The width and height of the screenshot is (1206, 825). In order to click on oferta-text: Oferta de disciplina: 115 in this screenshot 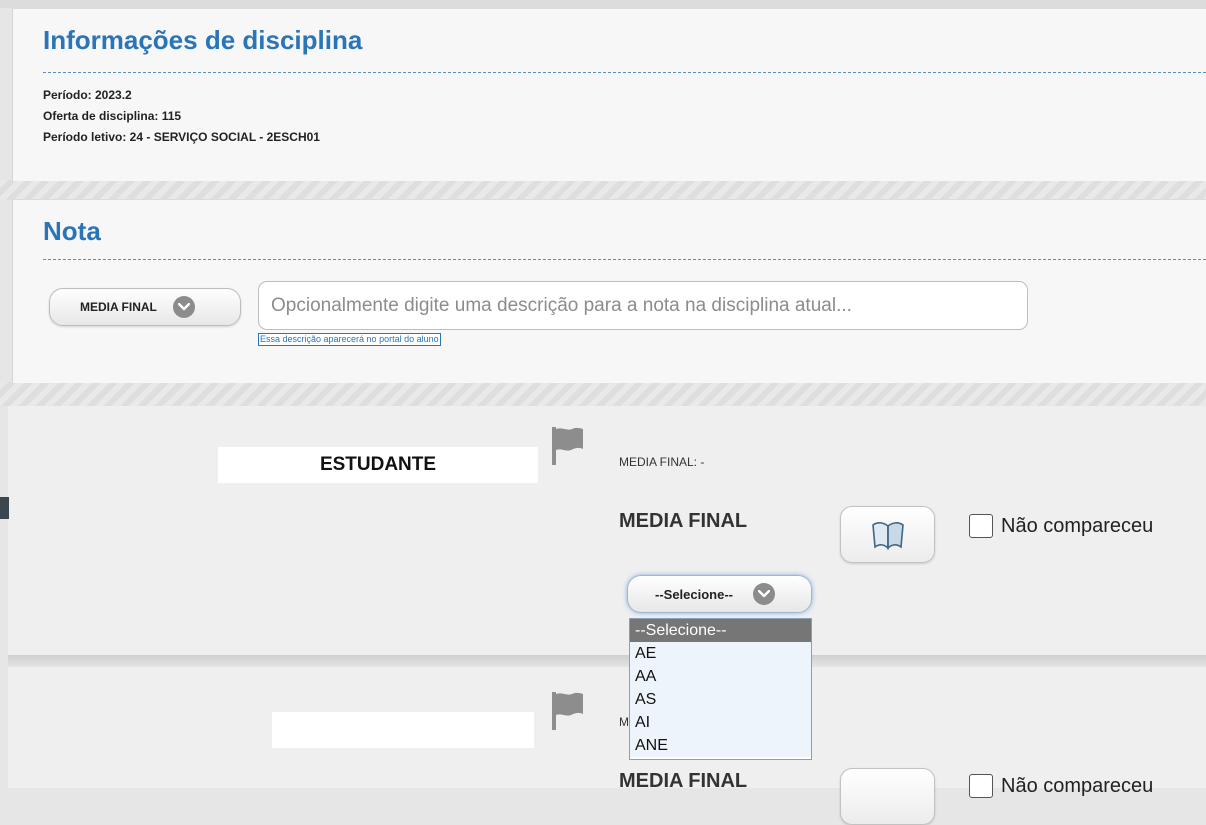, I will do `click(112, 116)`.